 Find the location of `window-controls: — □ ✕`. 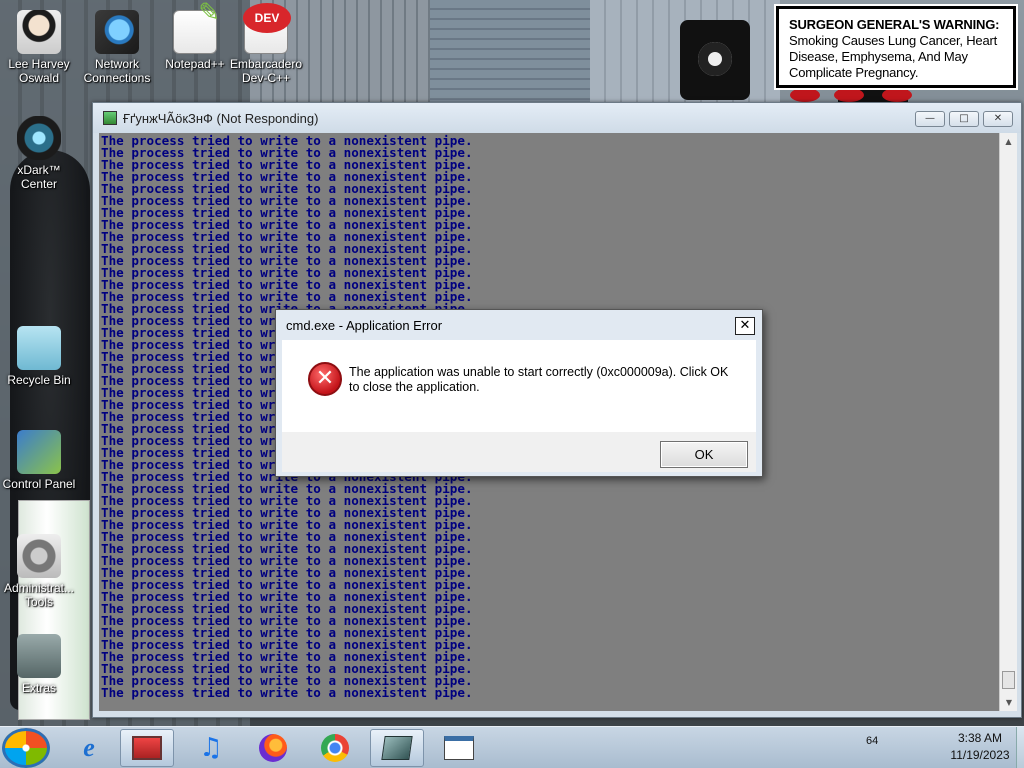

window-controls: — □ ✕ is located at coordinates (964, 119).